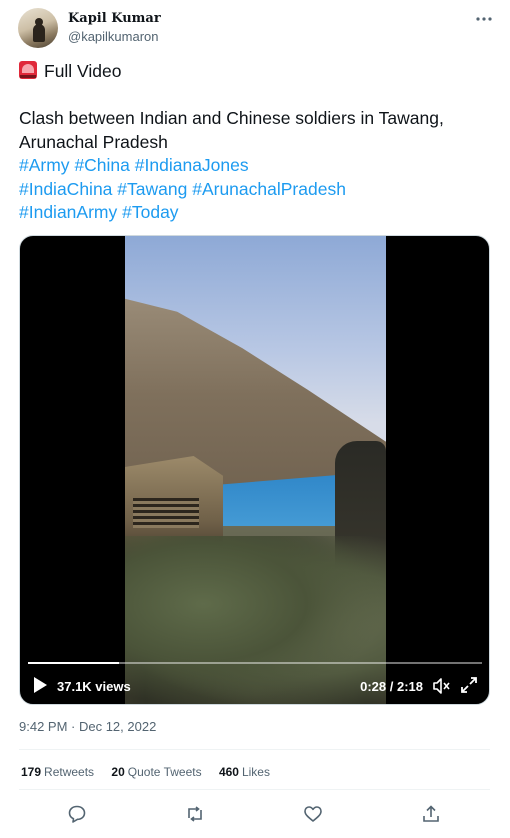 The height and width of the screenshot is (838, 510). I want to click on avatar, so click(38, 28).